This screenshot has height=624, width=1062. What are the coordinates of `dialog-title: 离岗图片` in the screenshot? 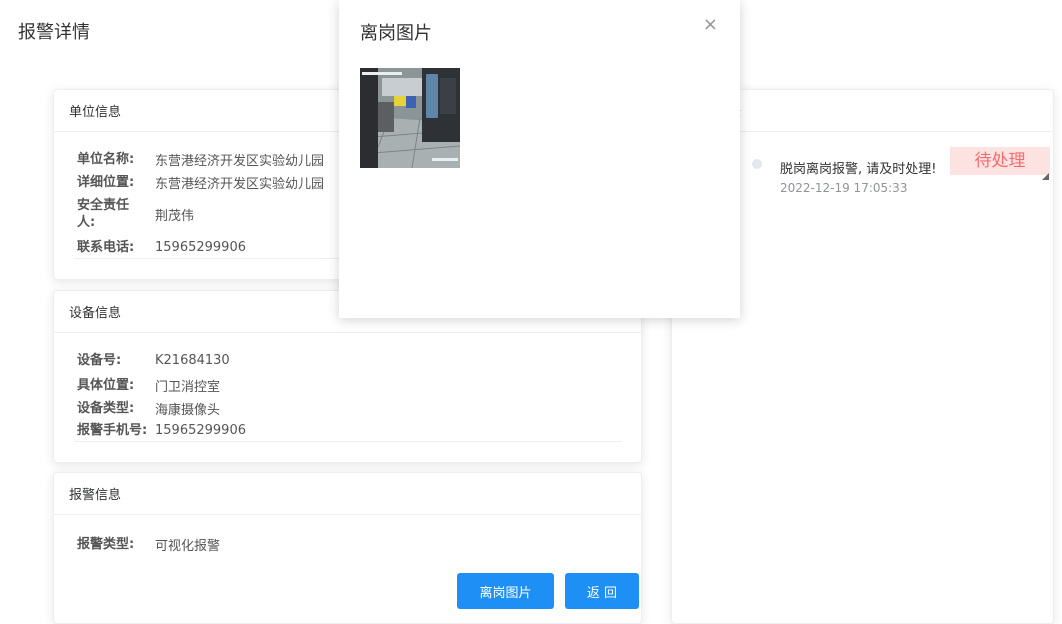 It's located at (396, 33).